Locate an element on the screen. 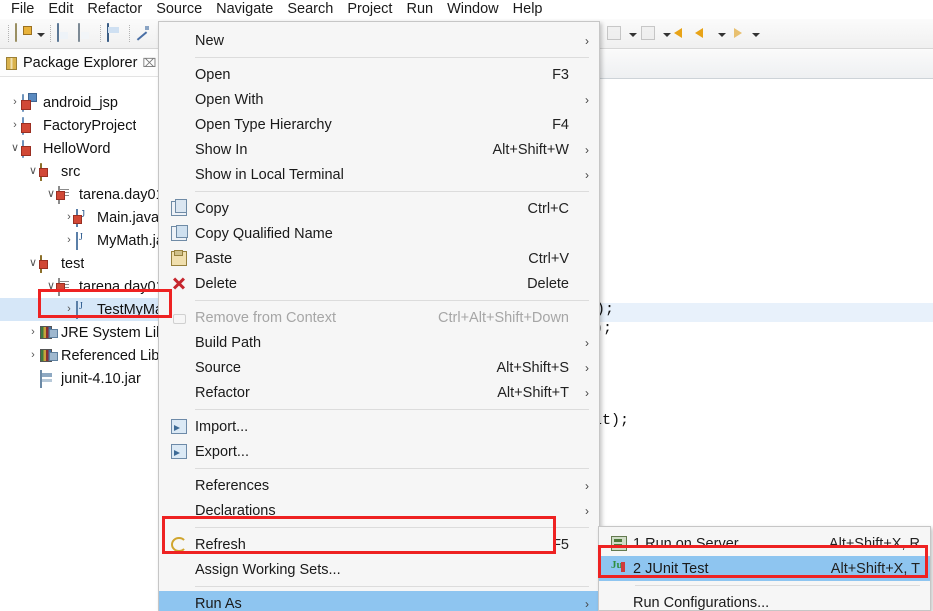  library-icon is located at coordinates (48, 356).